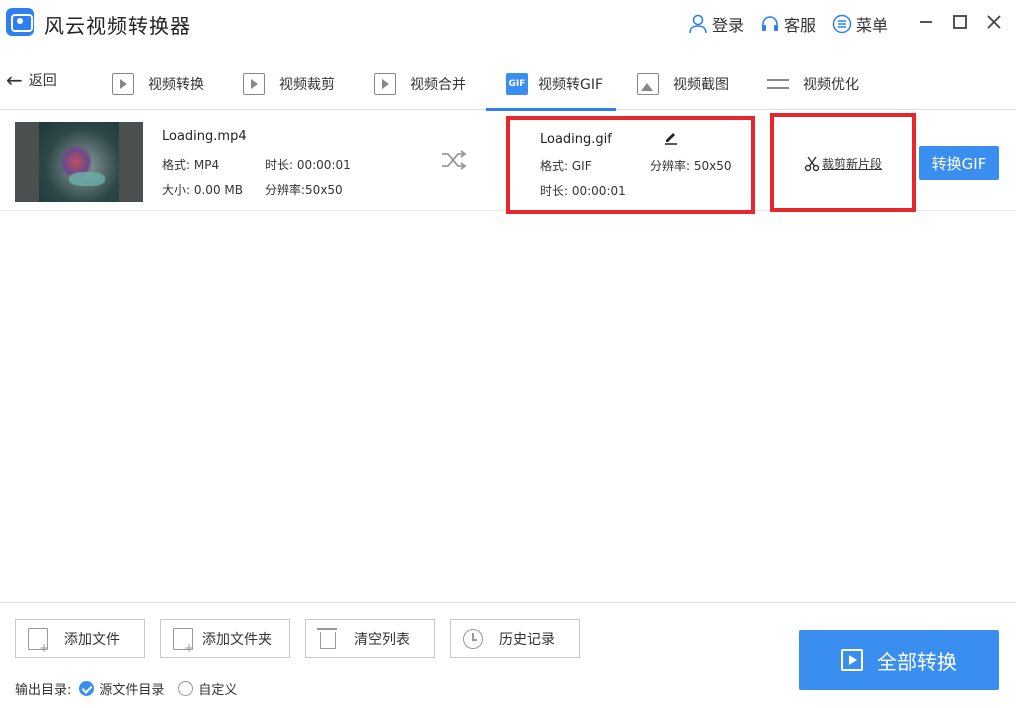 Image resolution: width=1016 pixels, height=708 pixels. I want to click on sliders-icon, so click(778, 84).